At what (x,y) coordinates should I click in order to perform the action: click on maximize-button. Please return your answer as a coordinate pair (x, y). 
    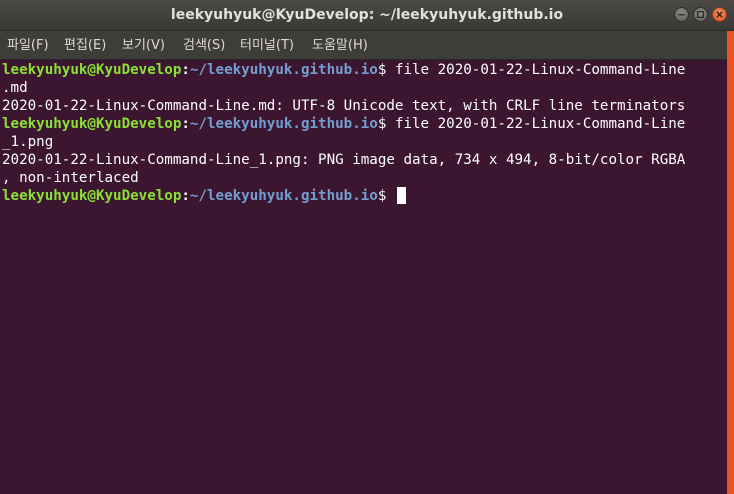
    Looking at the image, I should click on (700, 14).